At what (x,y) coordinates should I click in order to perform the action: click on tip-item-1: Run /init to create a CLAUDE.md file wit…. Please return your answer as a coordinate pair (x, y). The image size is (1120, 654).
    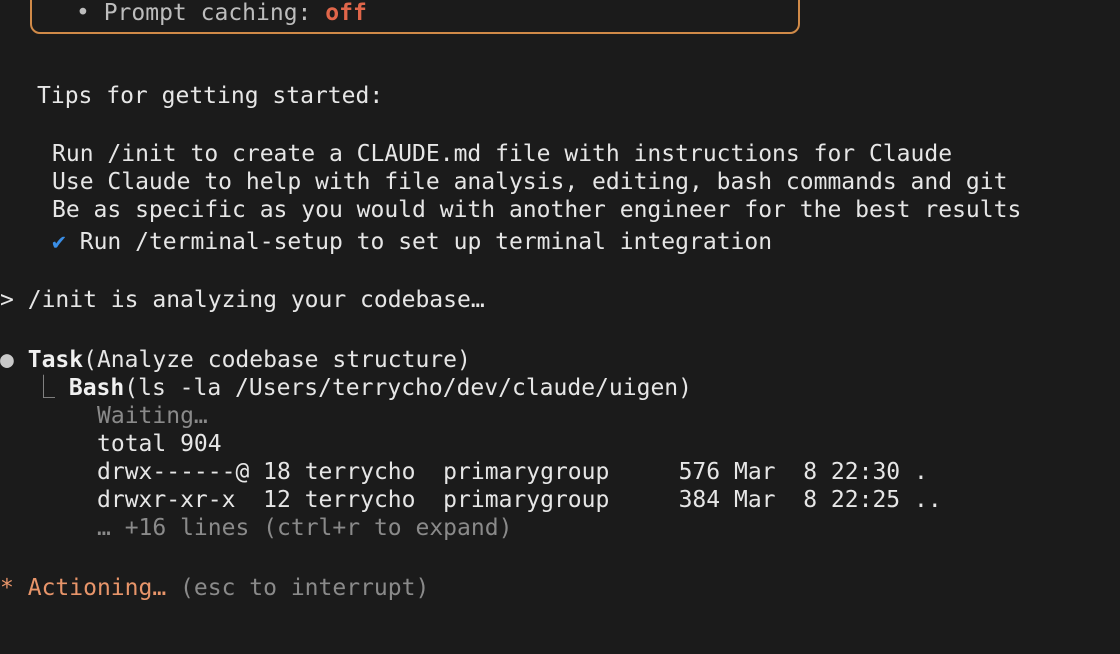
    Looking at the image, I should click on (502, 154).